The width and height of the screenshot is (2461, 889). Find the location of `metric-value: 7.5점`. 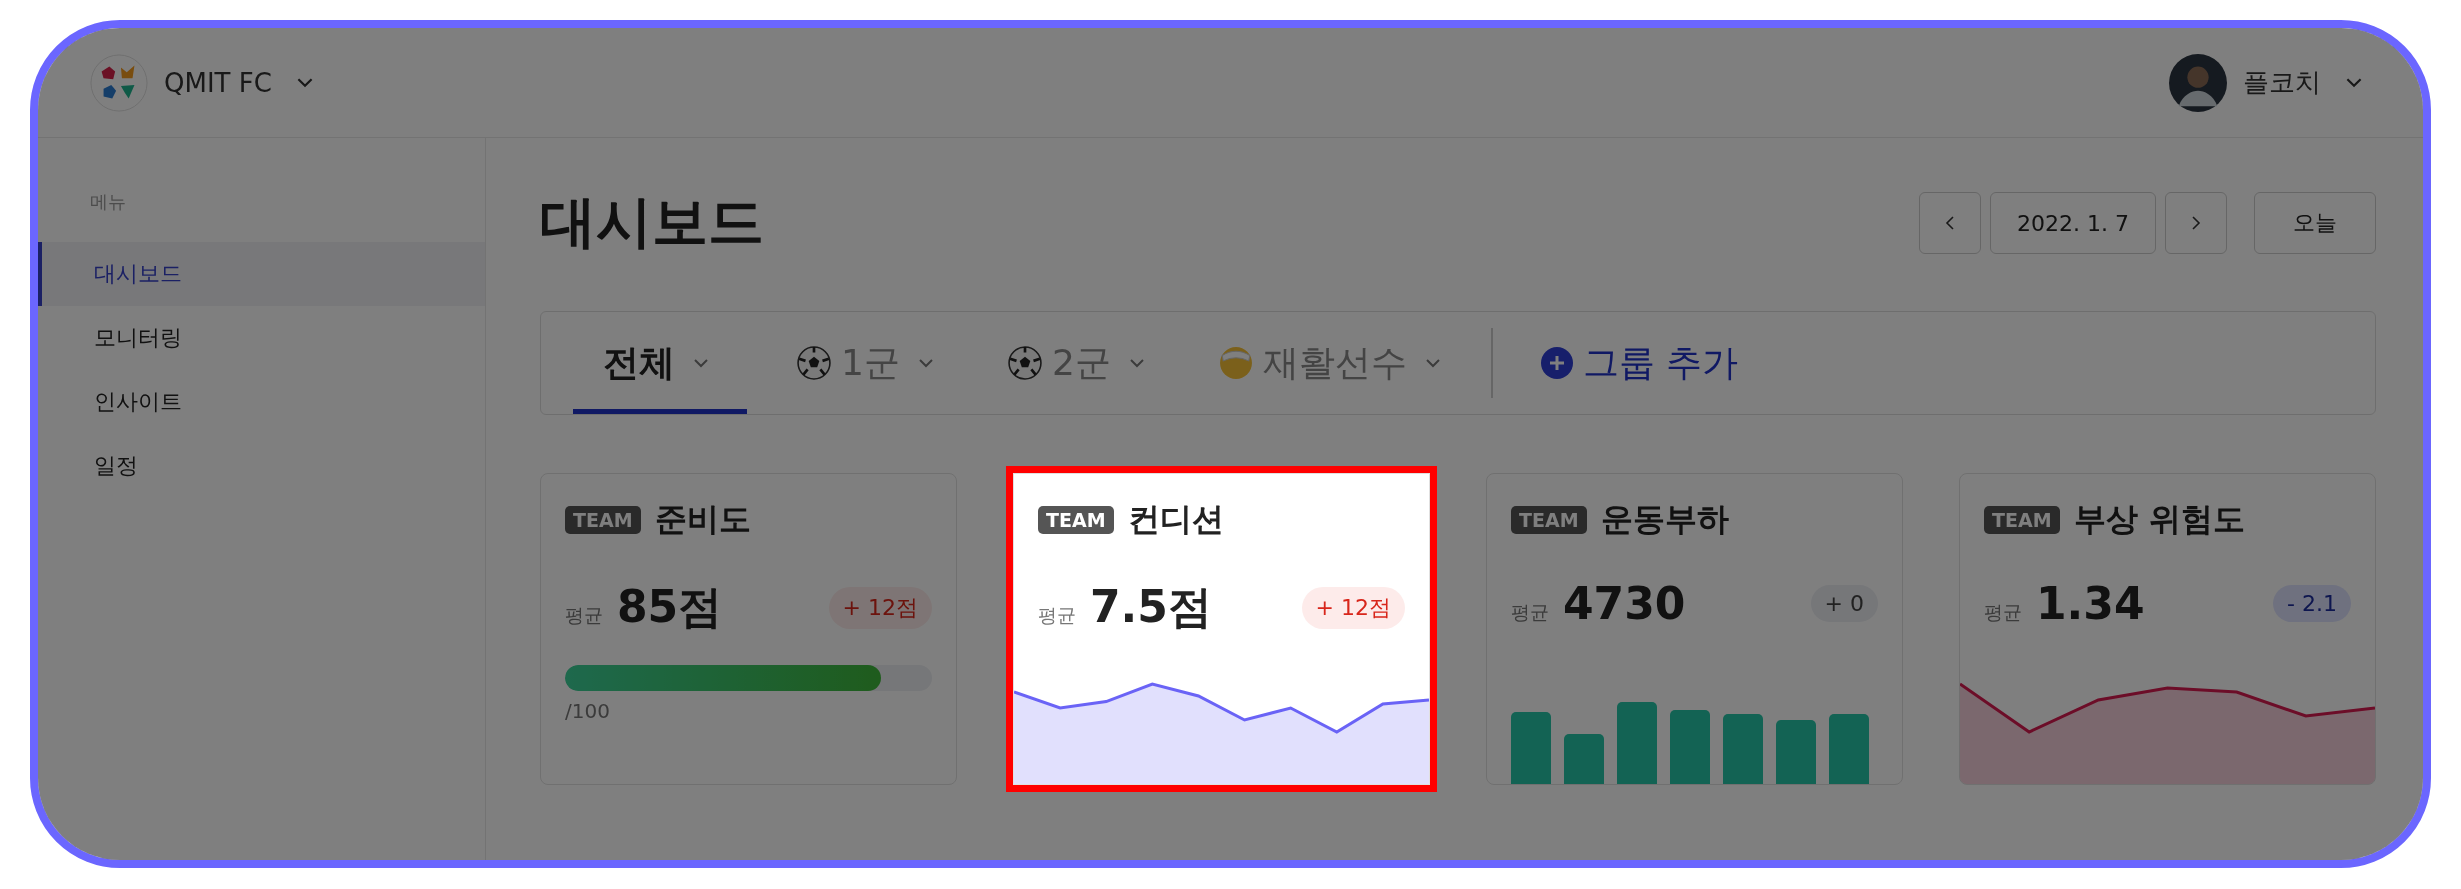

metric-value: 7.5점 is located at coordinates (1151, 607).